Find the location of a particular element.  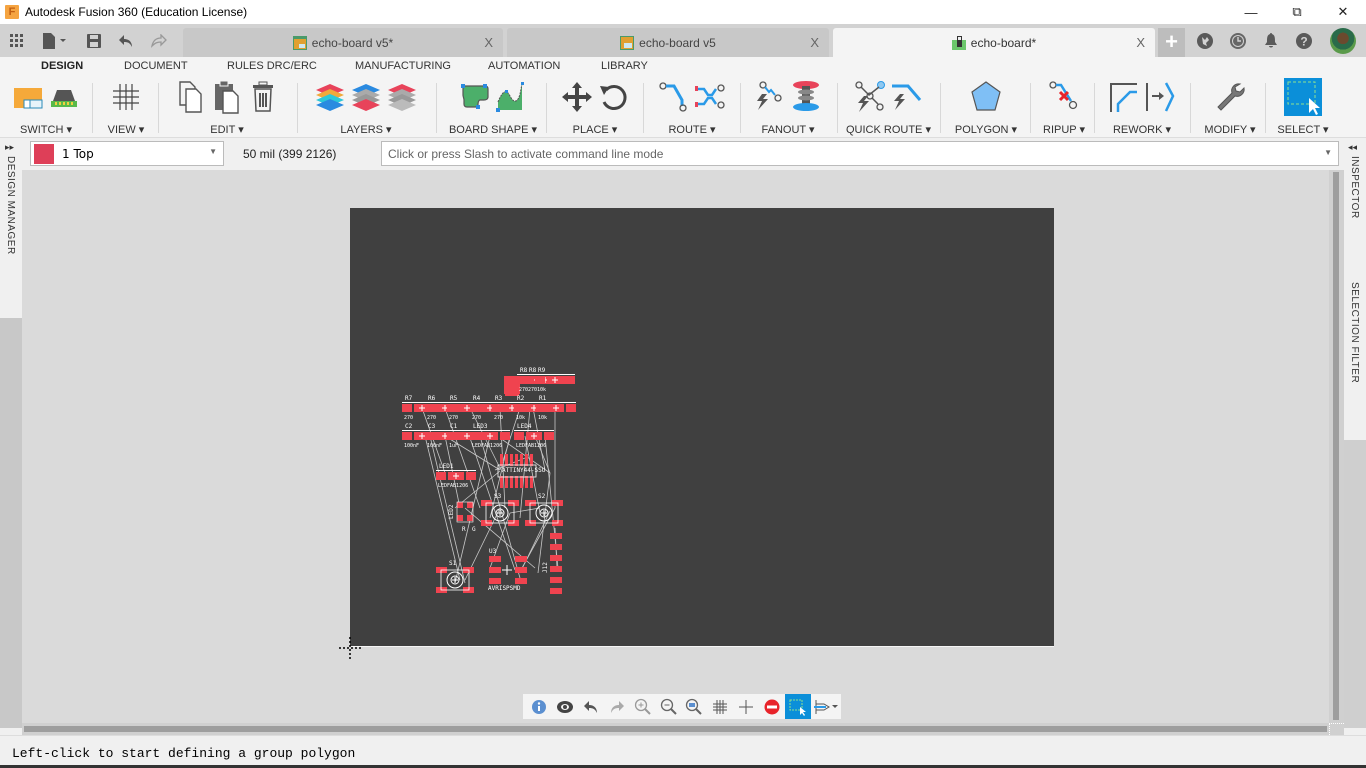

route-airwire-icon is located at coordinates (906, 97).